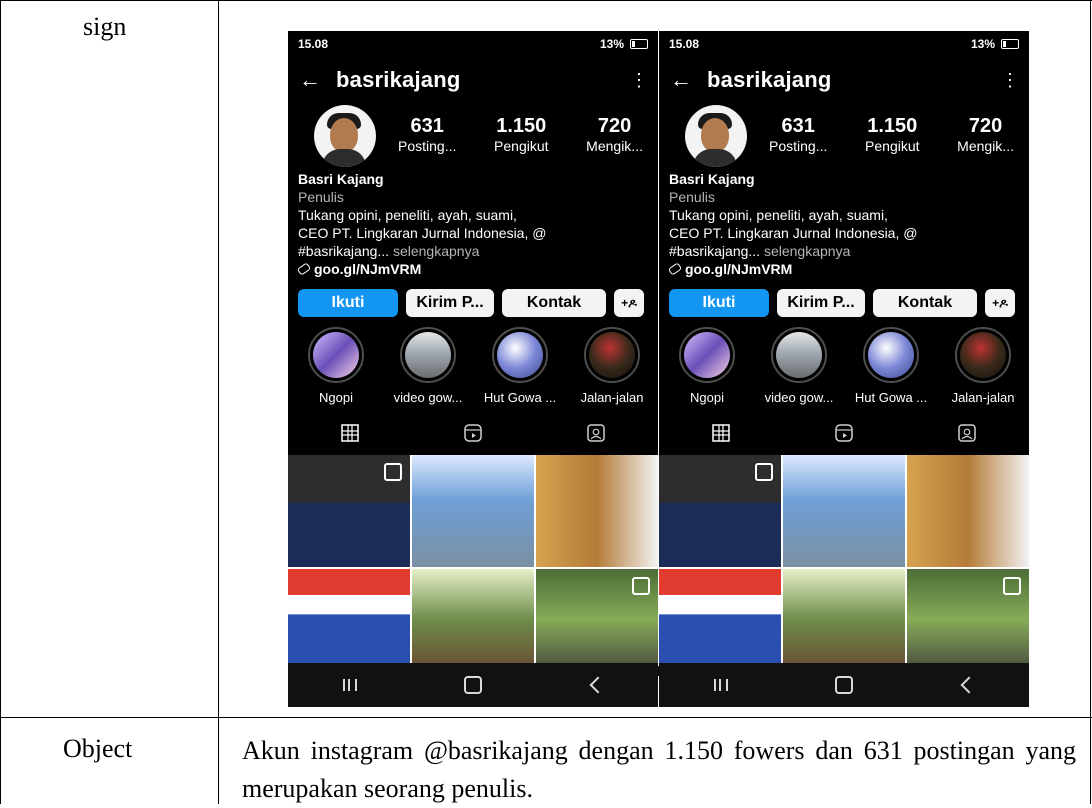 The width and height of the screenshot is (1092, 808). What do you see at coordinates (1010, 44) in the screenshot?
I see `battery-icon` at bounding box center [1010, 44].